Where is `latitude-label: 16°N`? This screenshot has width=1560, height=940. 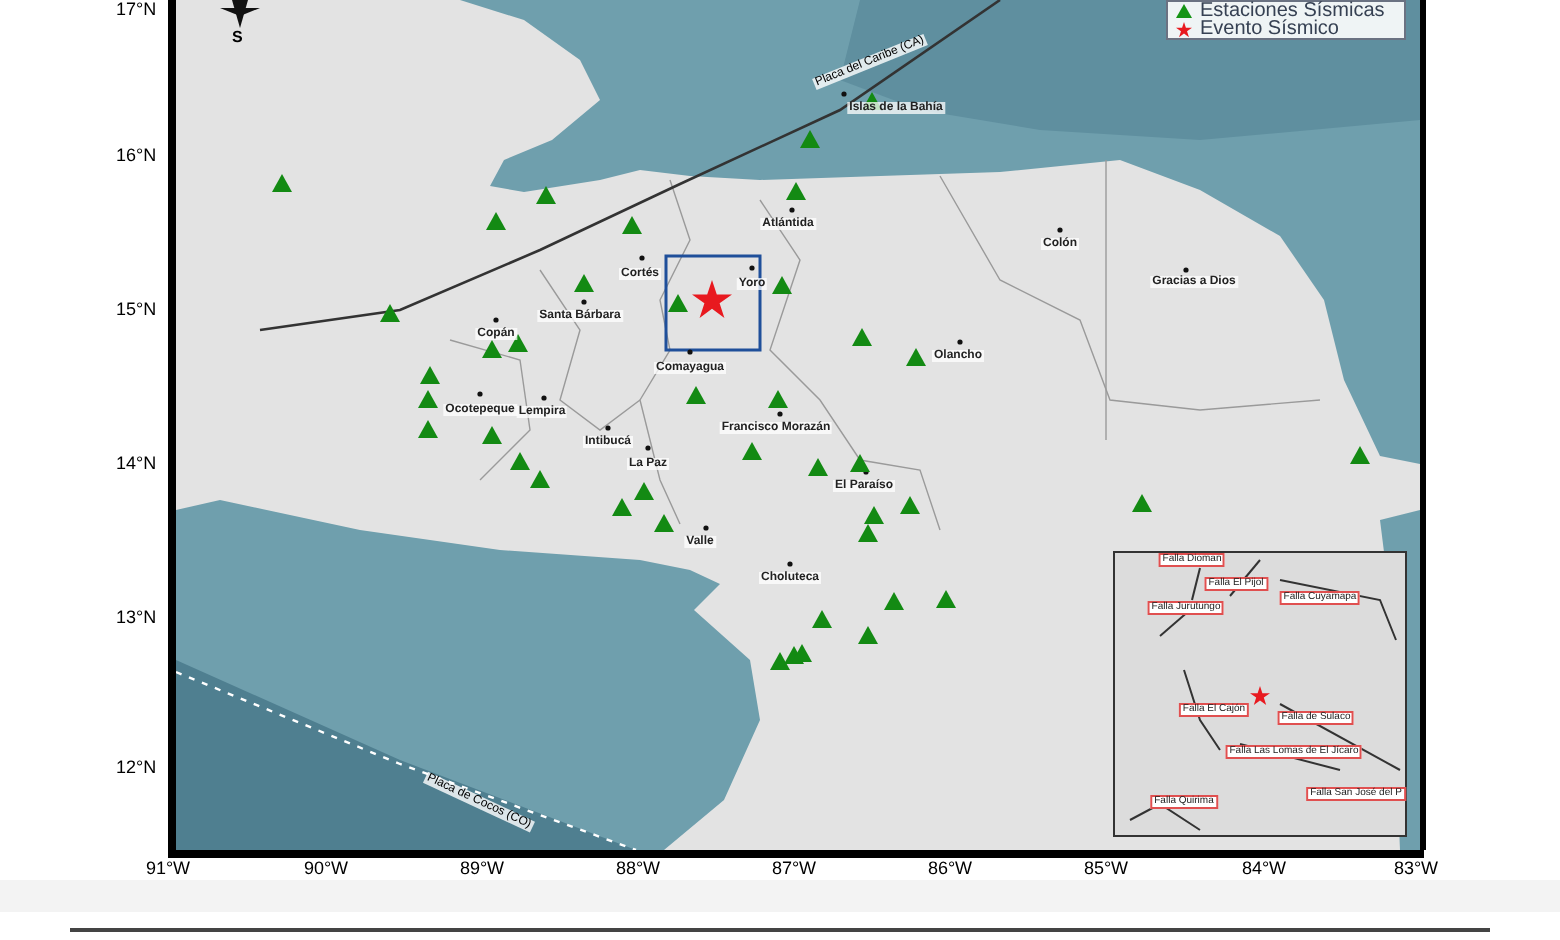 latitude-label: 16°N is located at coordinates (136, 156).